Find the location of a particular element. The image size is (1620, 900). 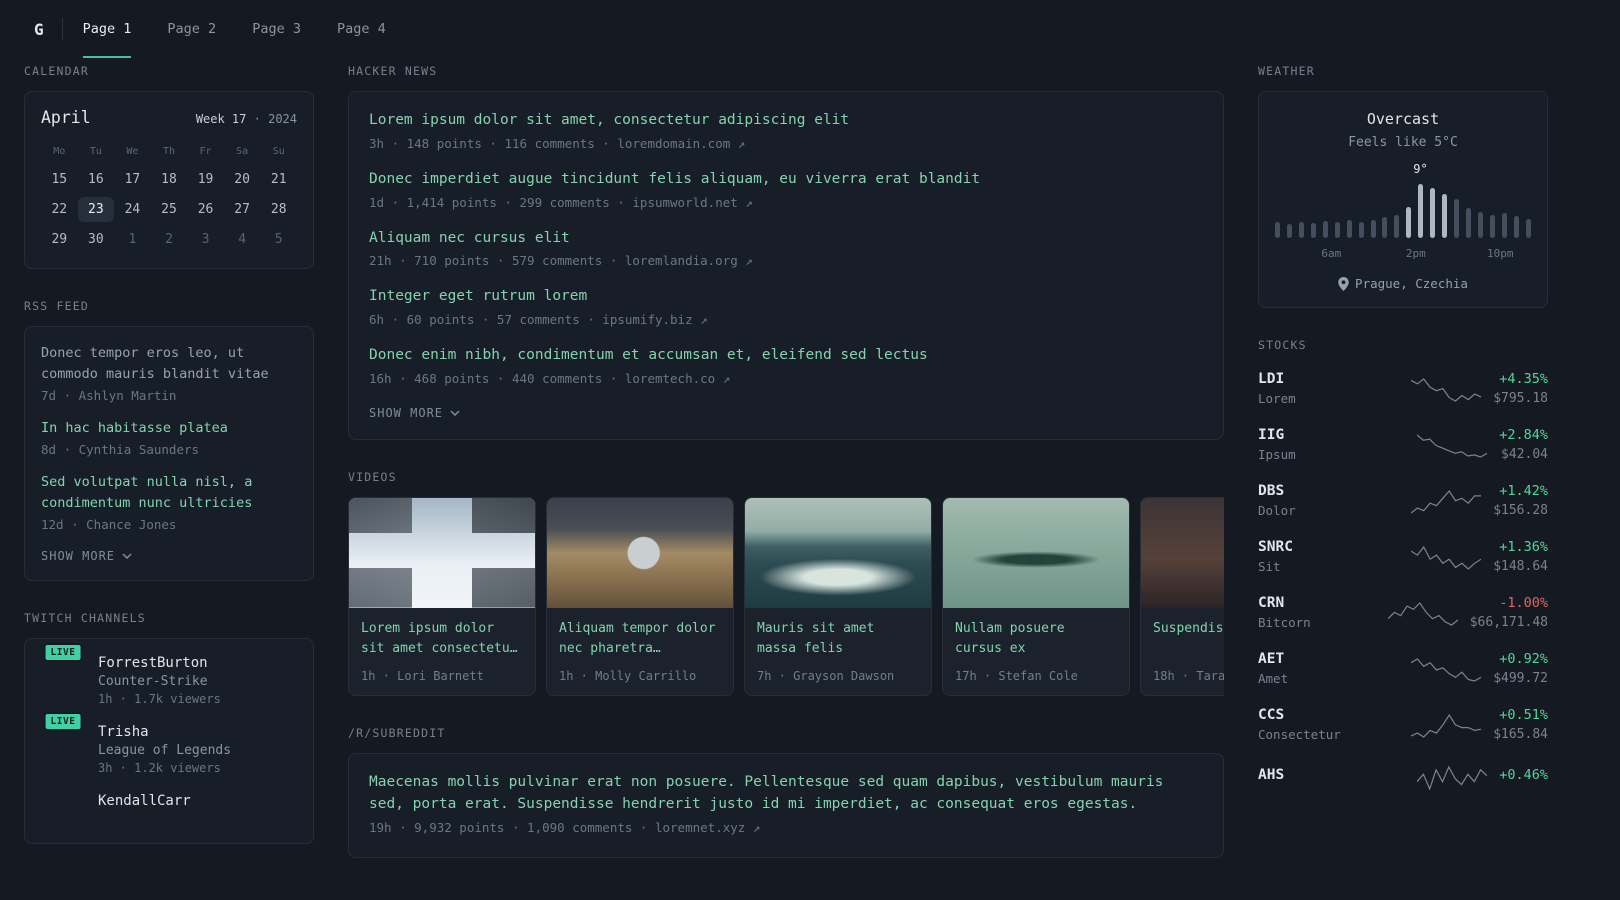

stock-id: CCS Consectetur is located at coordinates (1328, 724).